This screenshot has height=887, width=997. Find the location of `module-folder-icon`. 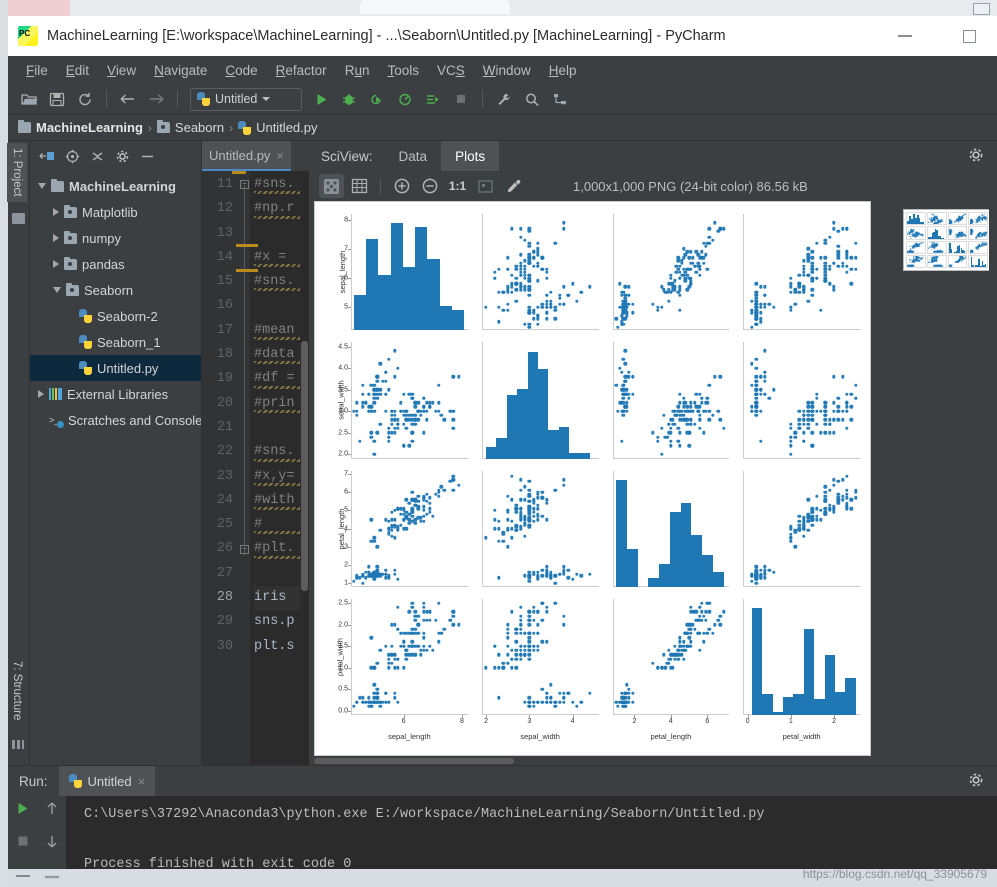

module-folder-icon is located at coordinates (70, 263).